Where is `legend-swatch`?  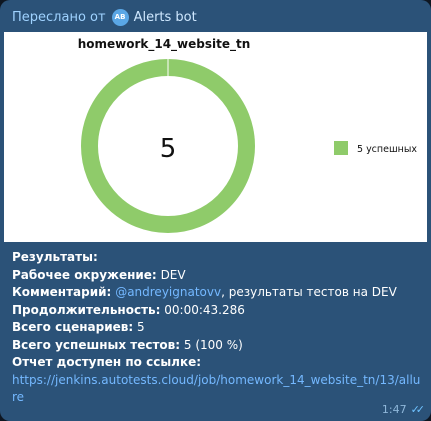
legend-swatch is located at coordinates (341, 148).